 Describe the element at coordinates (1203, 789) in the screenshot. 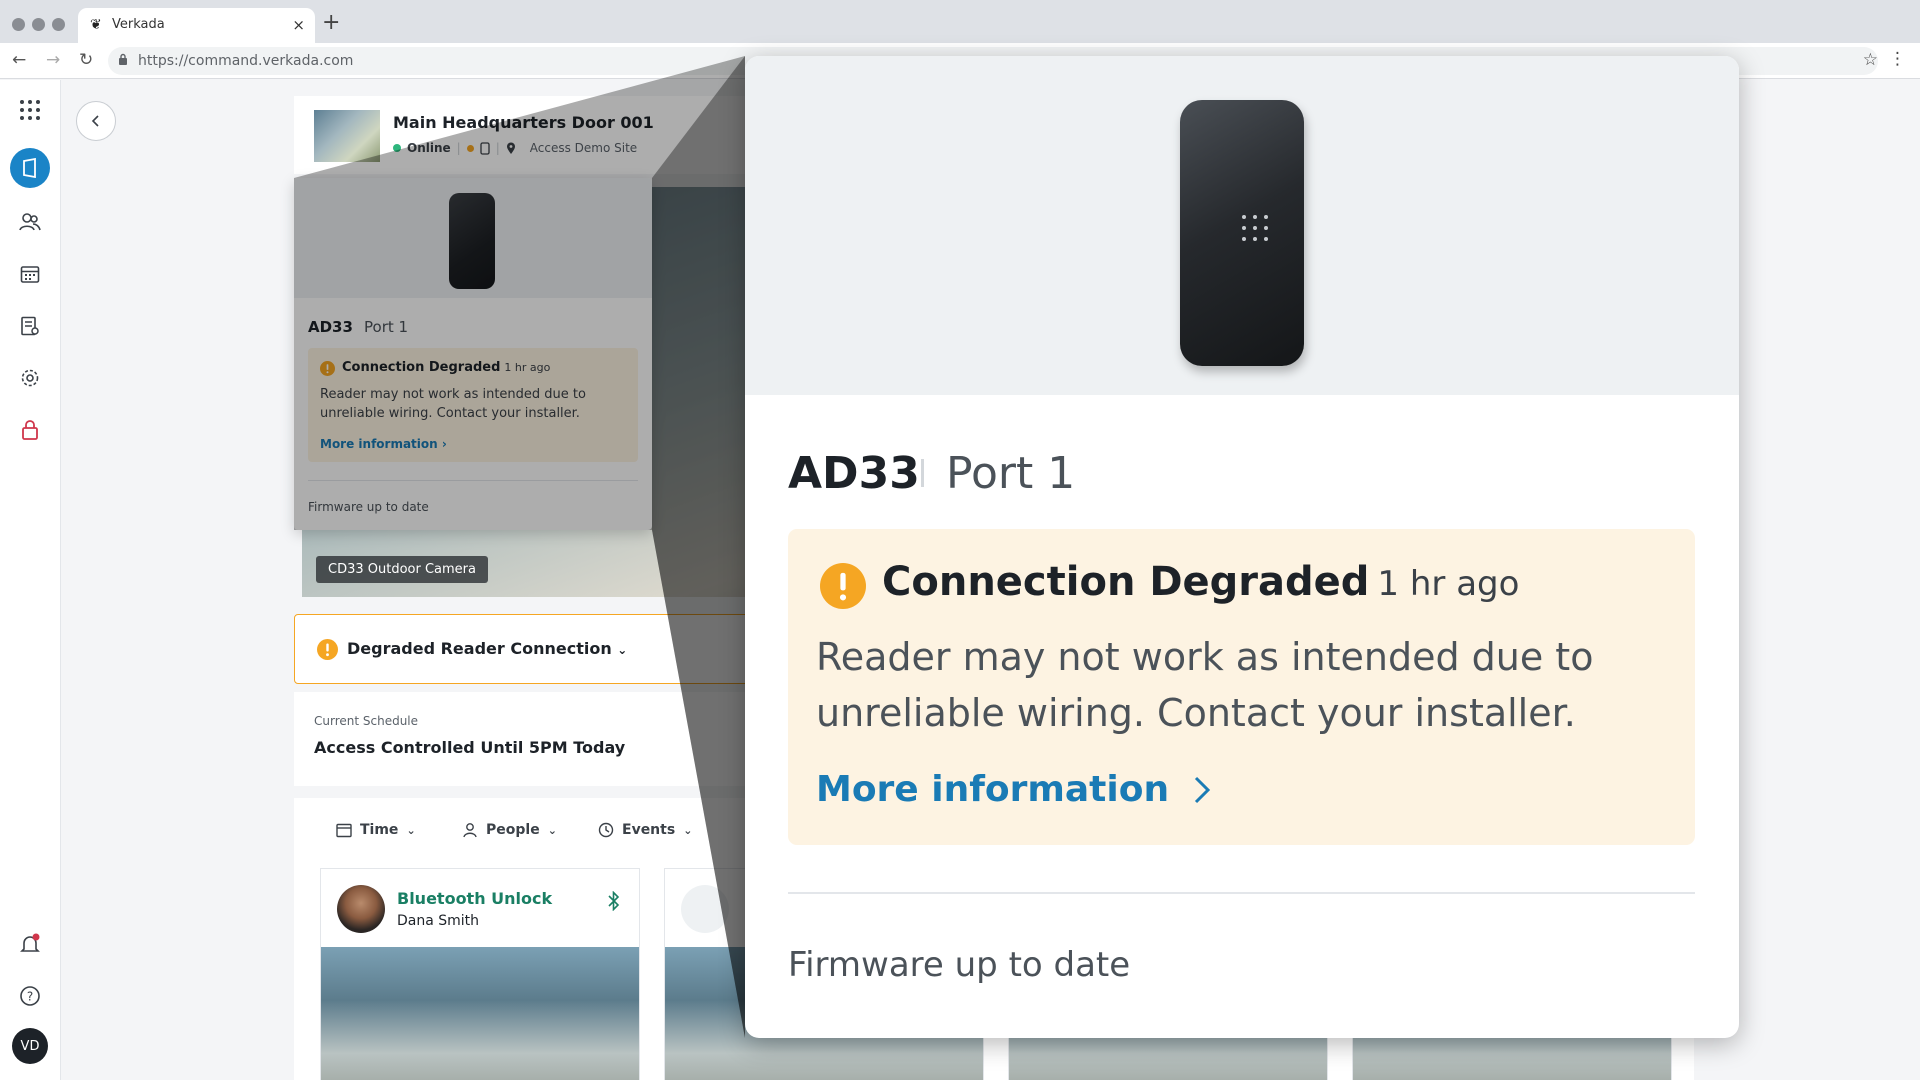

I see `chevron-right-icon` at that location.